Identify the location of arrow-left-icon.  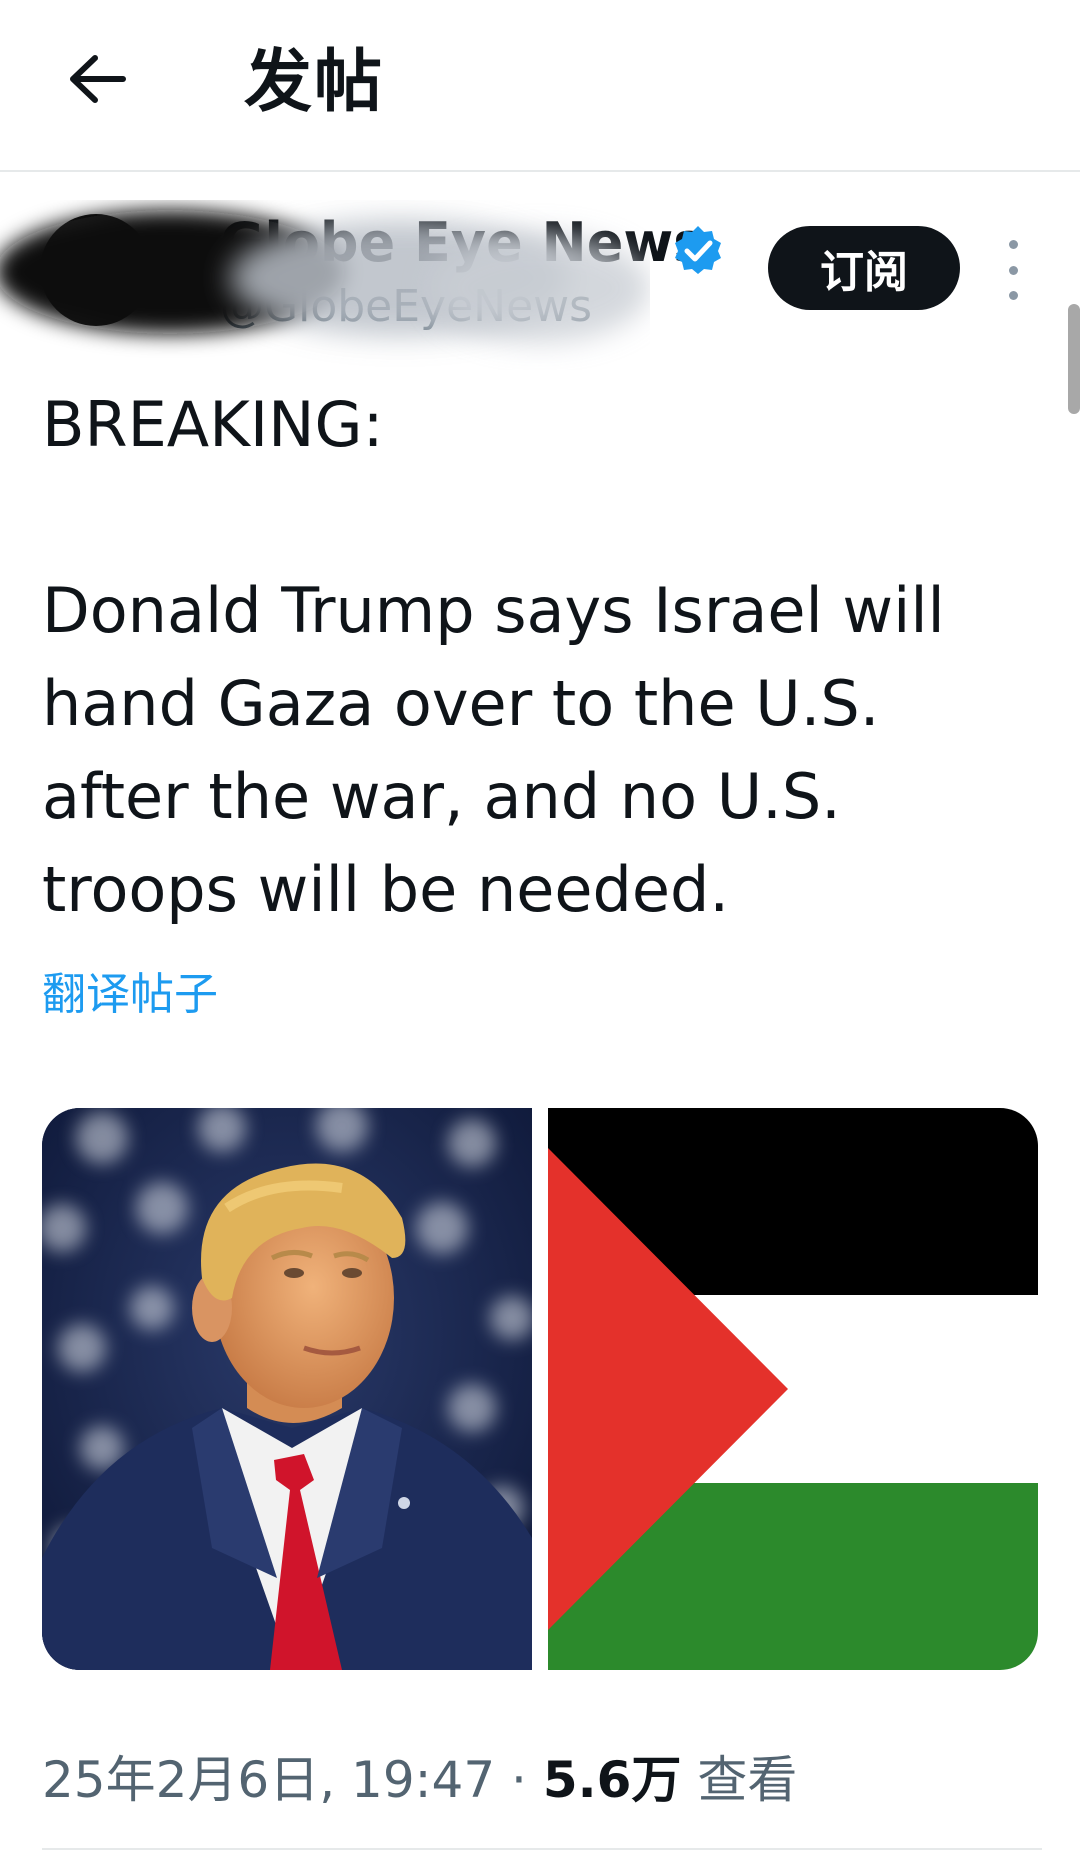
(98, 79).